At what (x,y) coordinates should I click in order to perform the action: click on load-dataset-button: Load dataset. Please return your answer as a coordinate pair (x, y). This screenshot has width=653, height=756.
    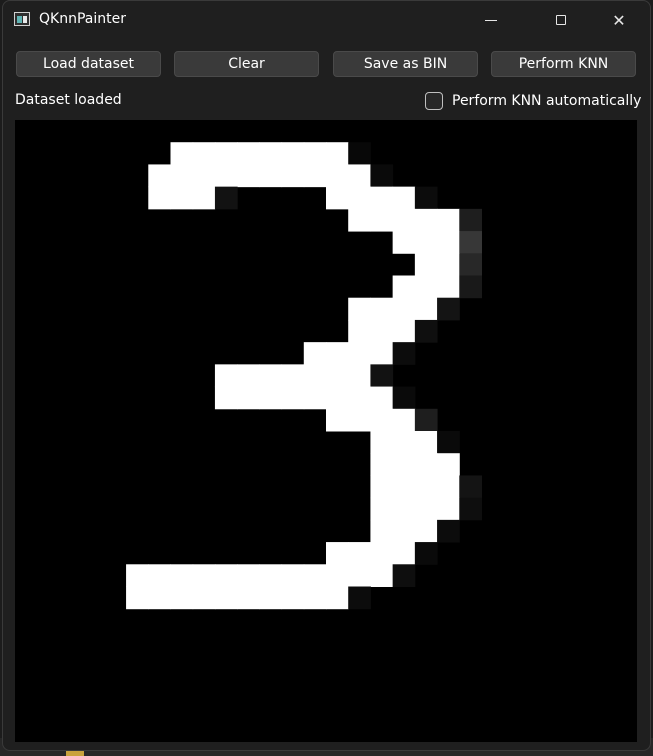
    Looking at the image, I should click on (88, 64).